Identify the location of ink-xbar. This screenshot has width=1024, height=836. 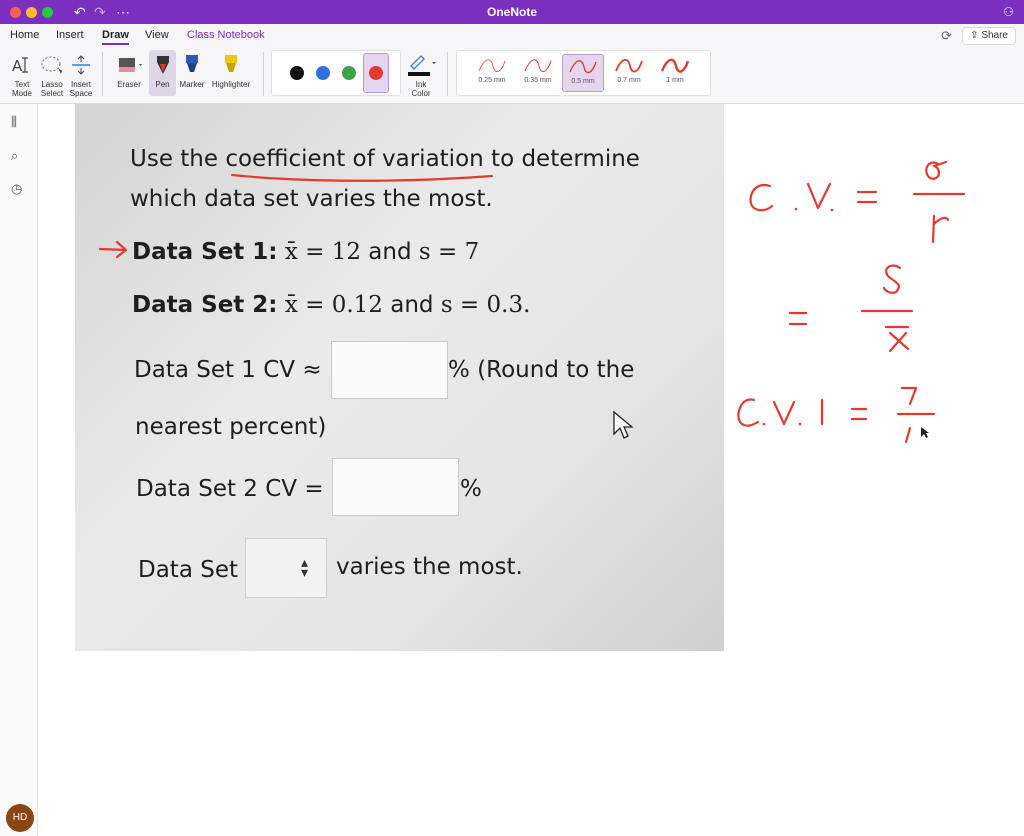
(897, 339).